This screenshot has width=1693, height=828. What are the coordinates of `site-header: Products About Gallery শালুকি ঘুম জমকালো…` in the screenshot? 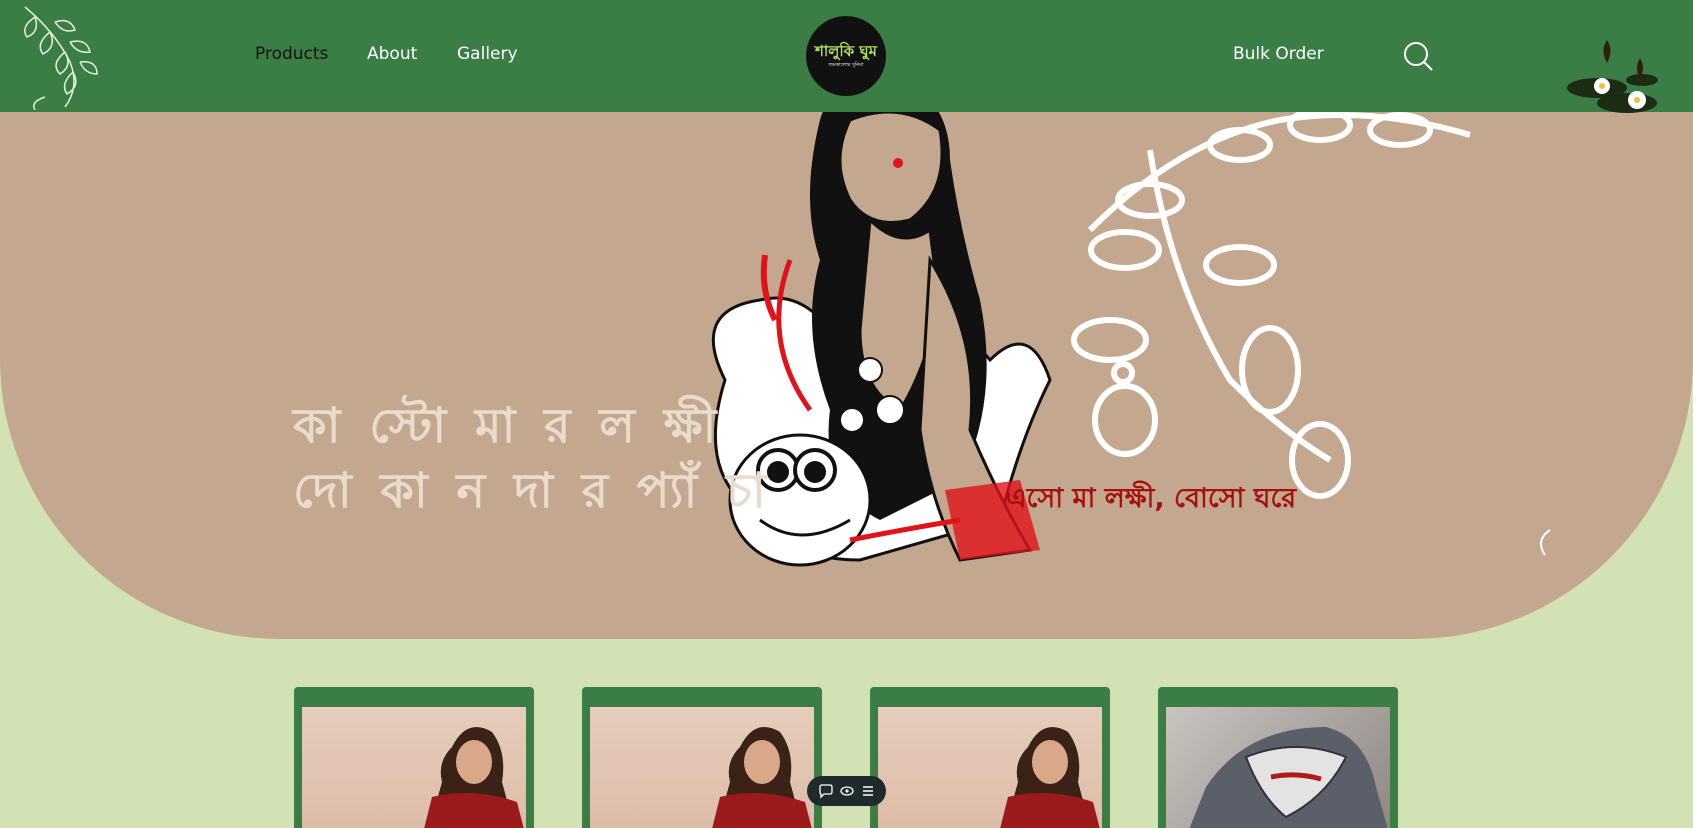 It's located at (846, 56).